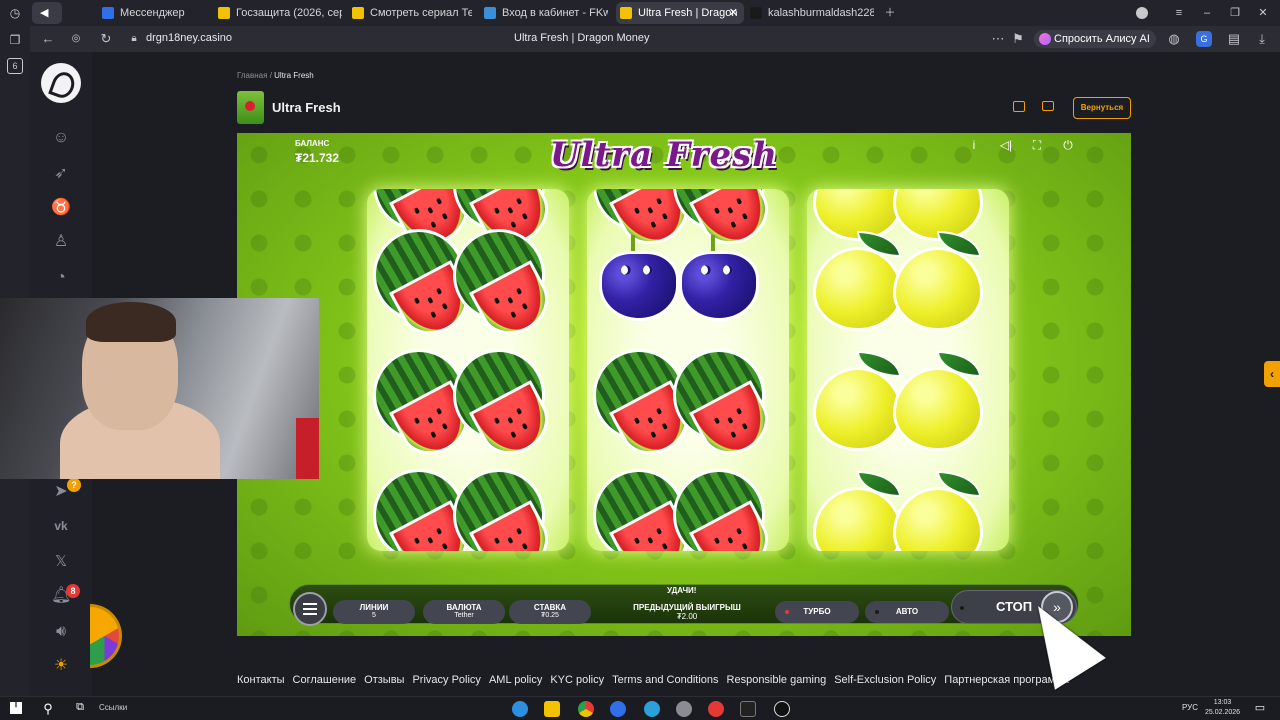 This screenshot has width=1280, height=720. Describe the element at coordinates (520, 709) in the screenshot. I see `edge-icon` at that location.